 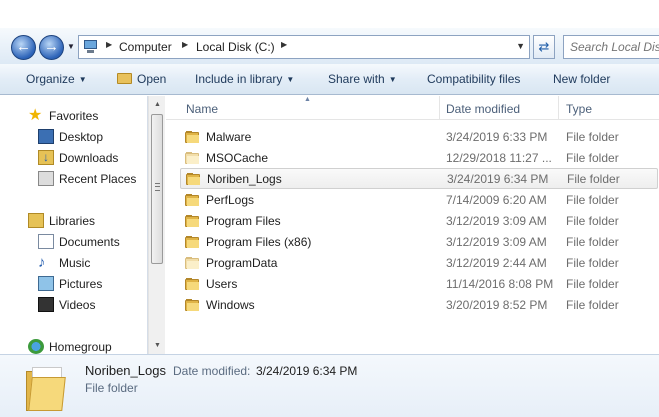 What do you see at coordinates (42, 262) in the screenshot?
I see `music-icon: ♪` at bounding box center [42, 262].